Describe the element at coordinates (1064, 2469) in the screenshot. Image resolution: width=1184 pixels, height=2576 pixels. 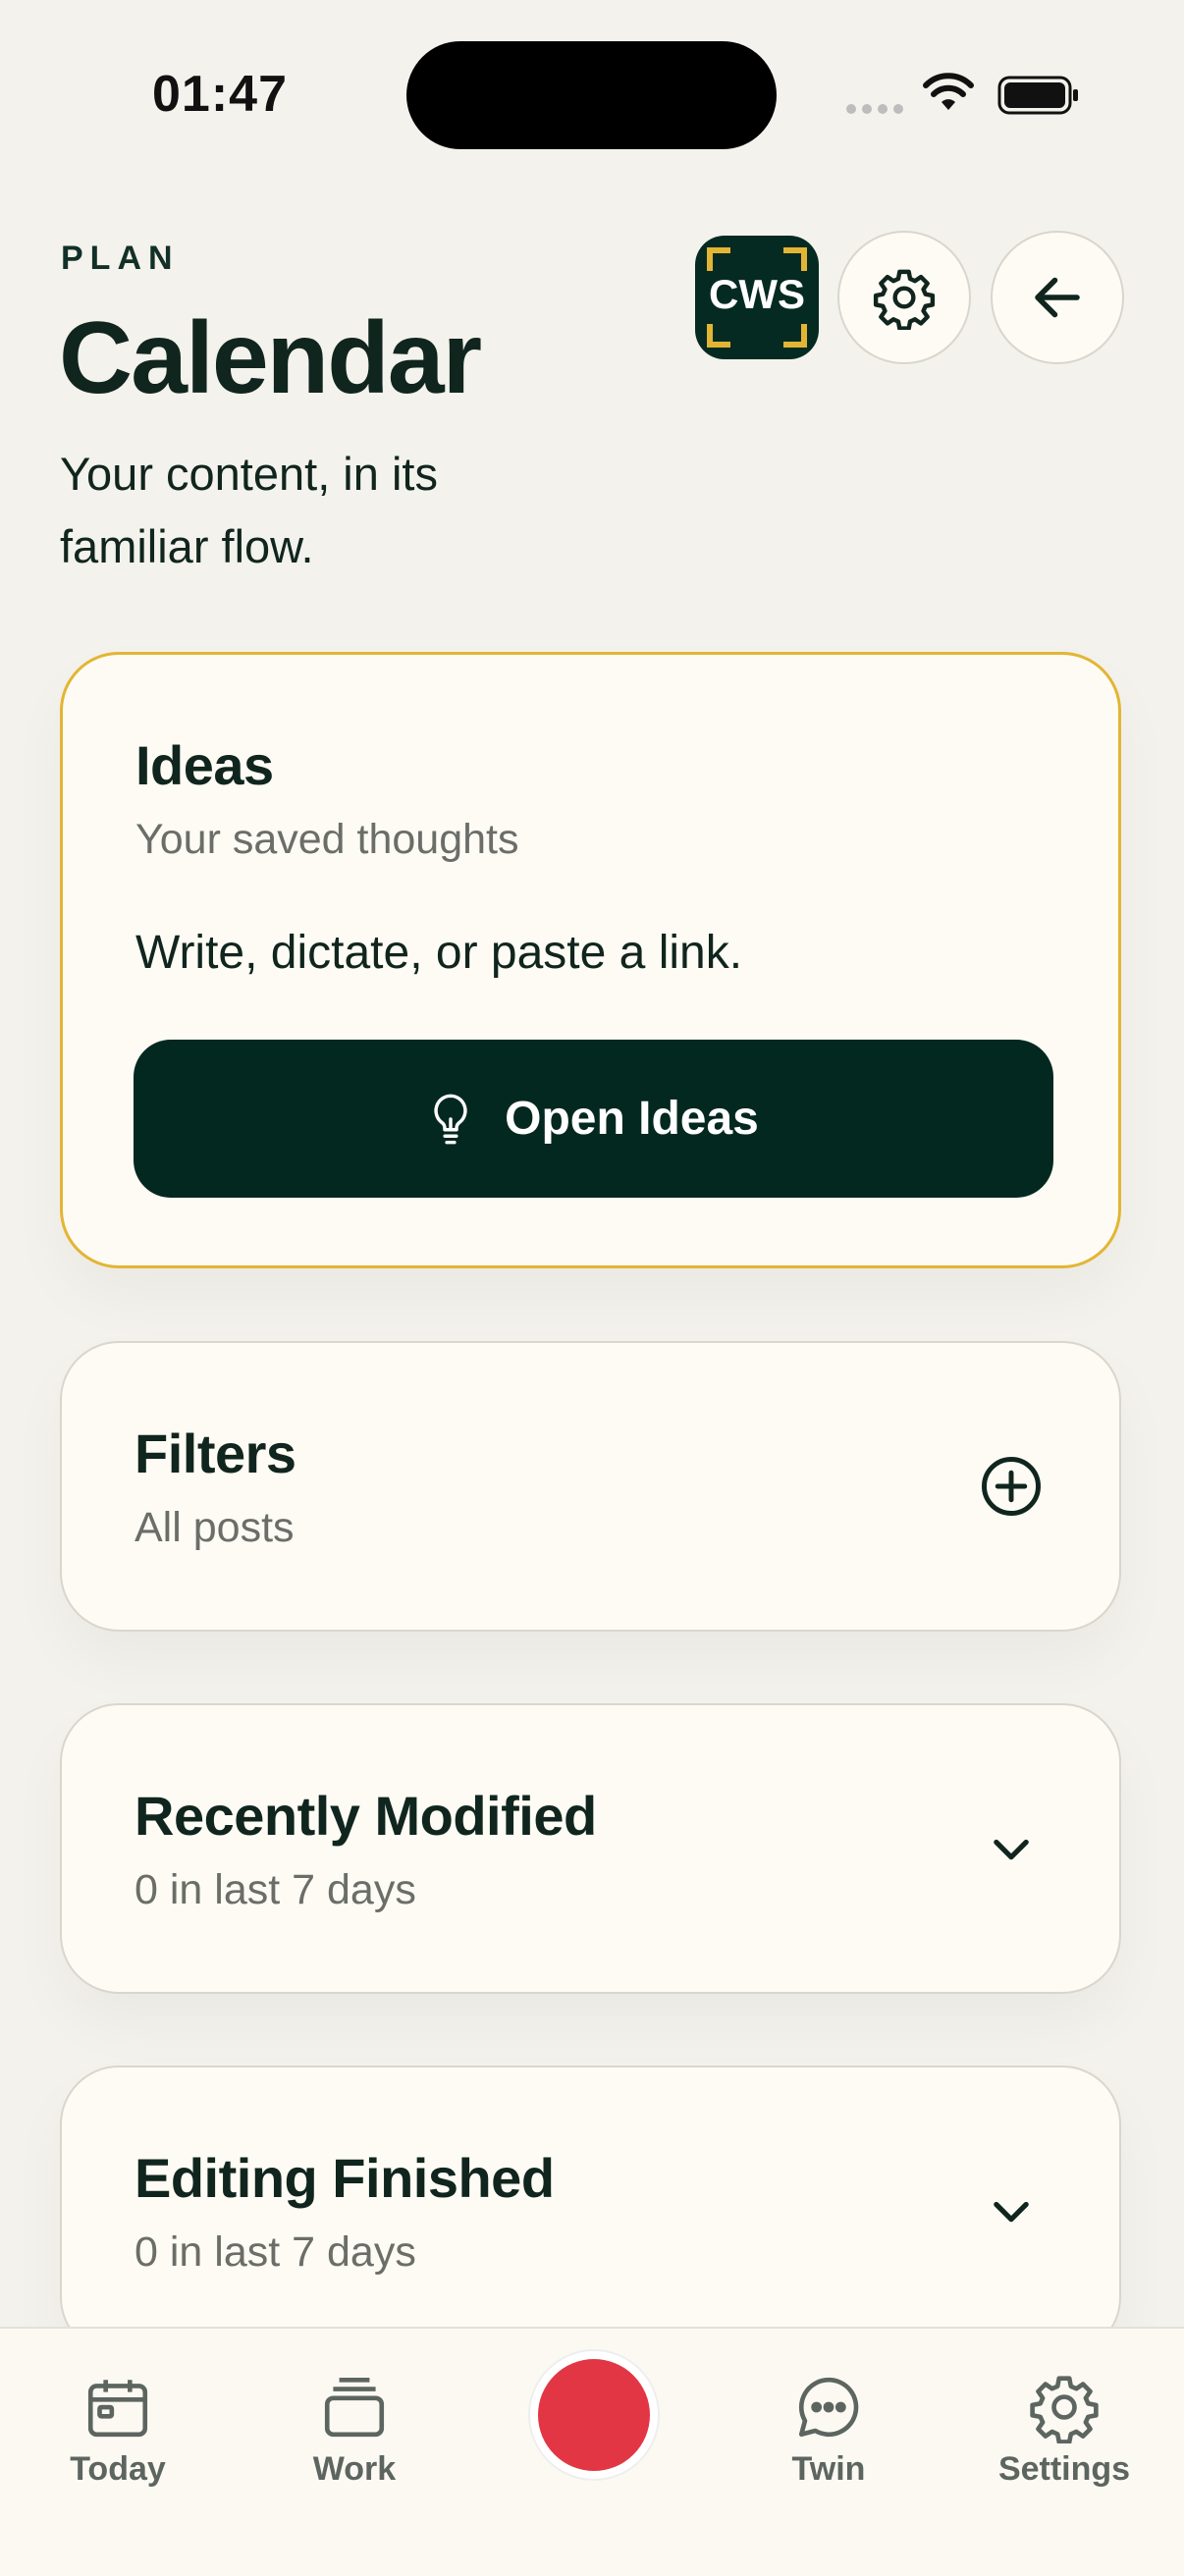
I see `tab-settings-label: Settings` at that location.